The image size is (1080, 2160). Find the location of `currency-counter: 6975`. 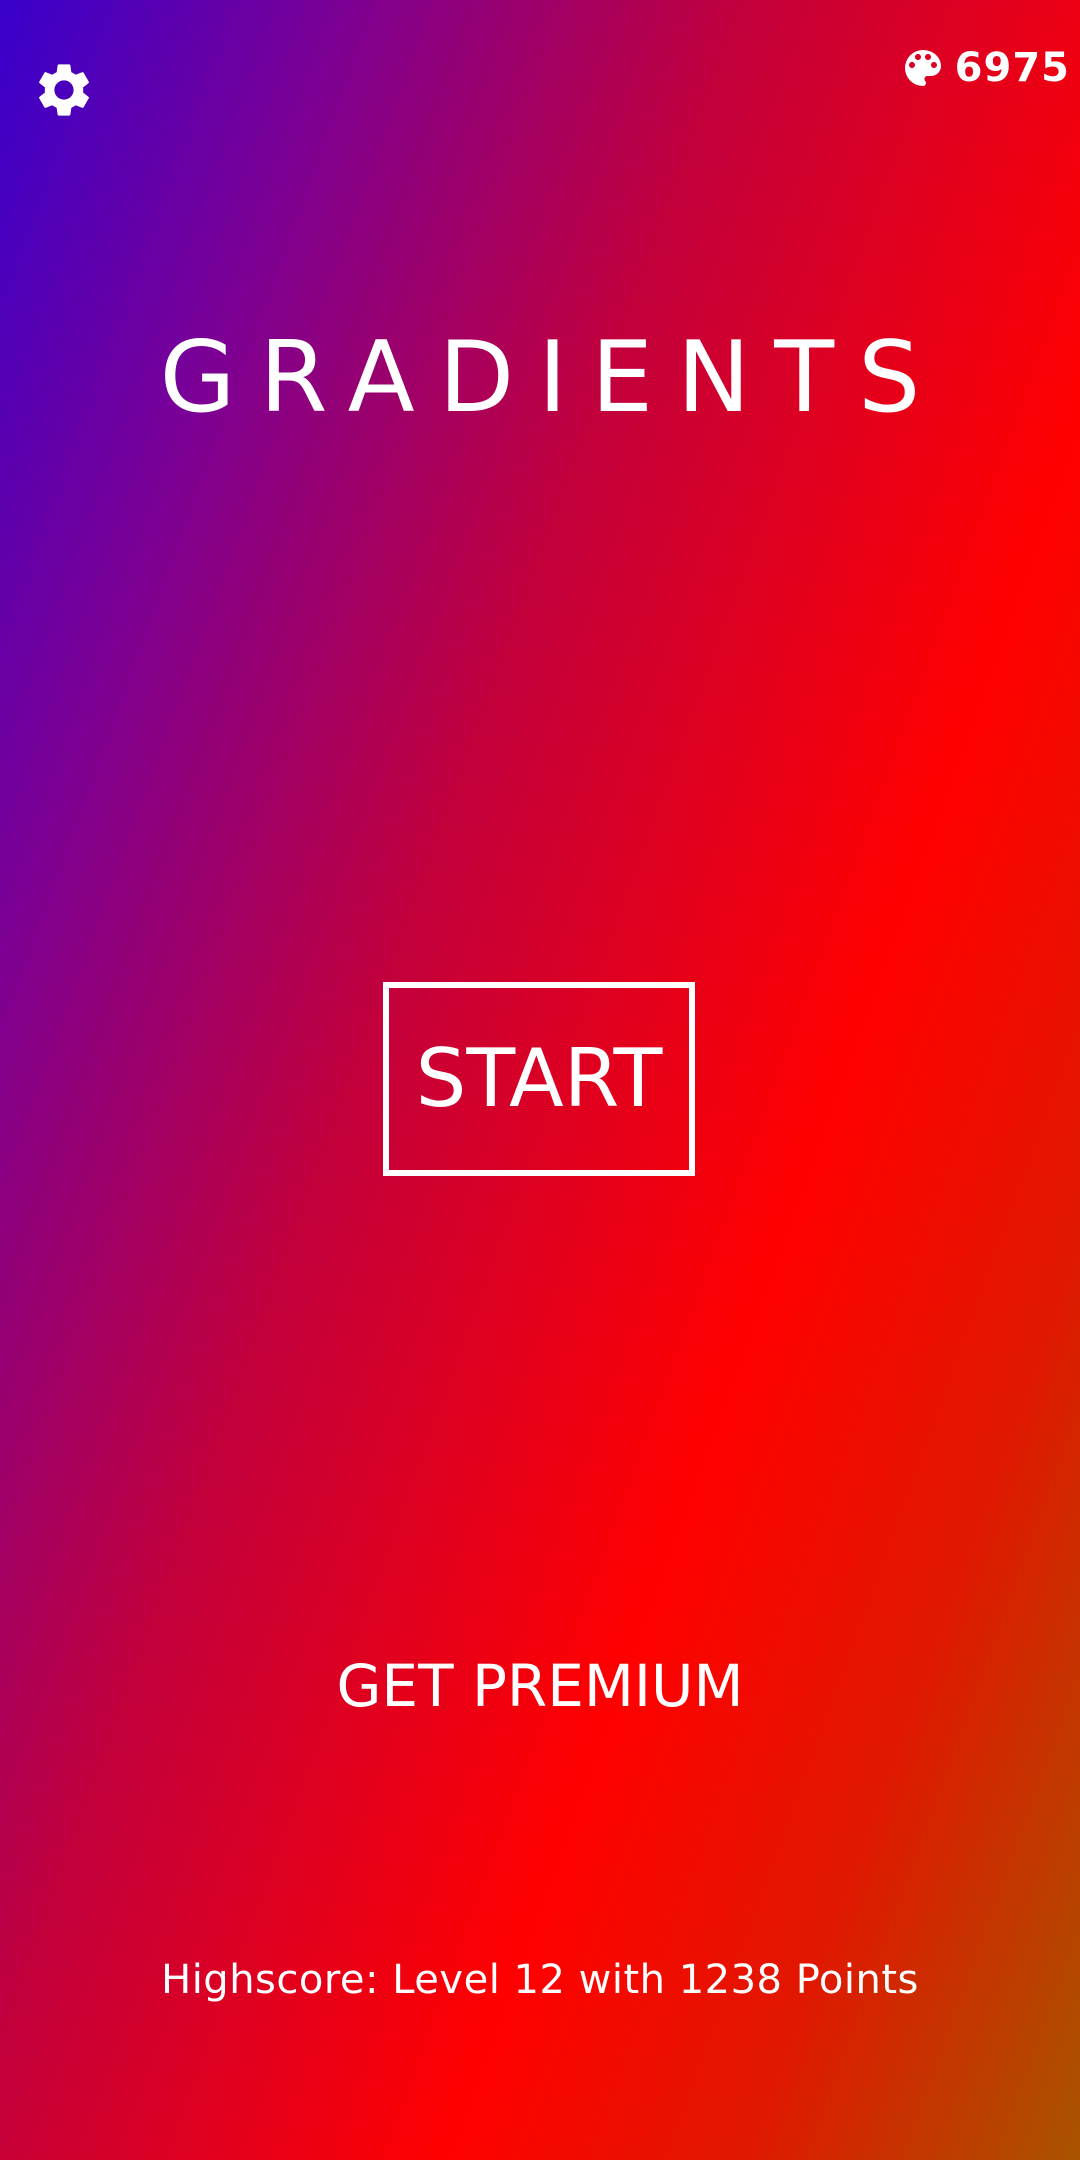

currency-counter: 6975 is located at coordinates (984, 68).